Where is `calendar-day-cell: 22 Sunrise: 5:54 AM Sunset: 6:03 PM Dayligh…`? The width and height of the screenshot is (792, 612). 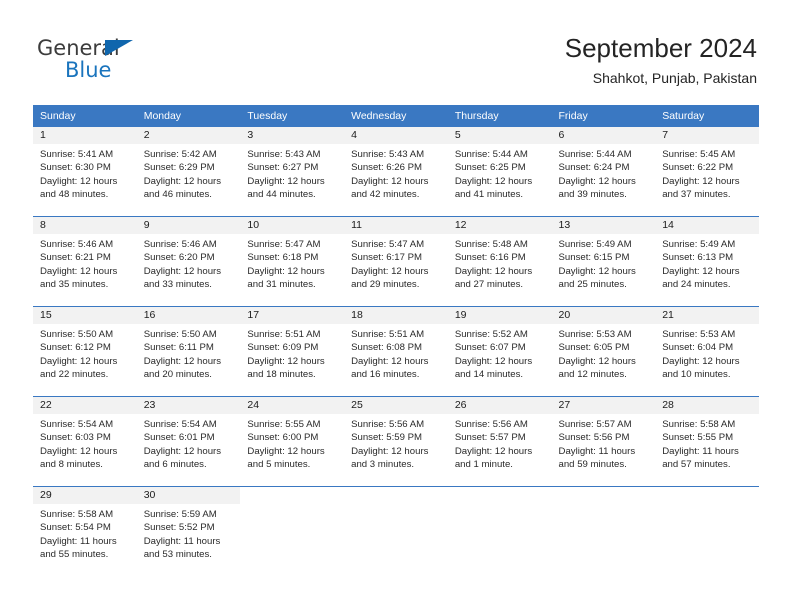 calendar-day-cell: 22 Sunrise: 5:54 AM Sunset: 6:03 PM Dayligh… is located at coordinates (85, 441).